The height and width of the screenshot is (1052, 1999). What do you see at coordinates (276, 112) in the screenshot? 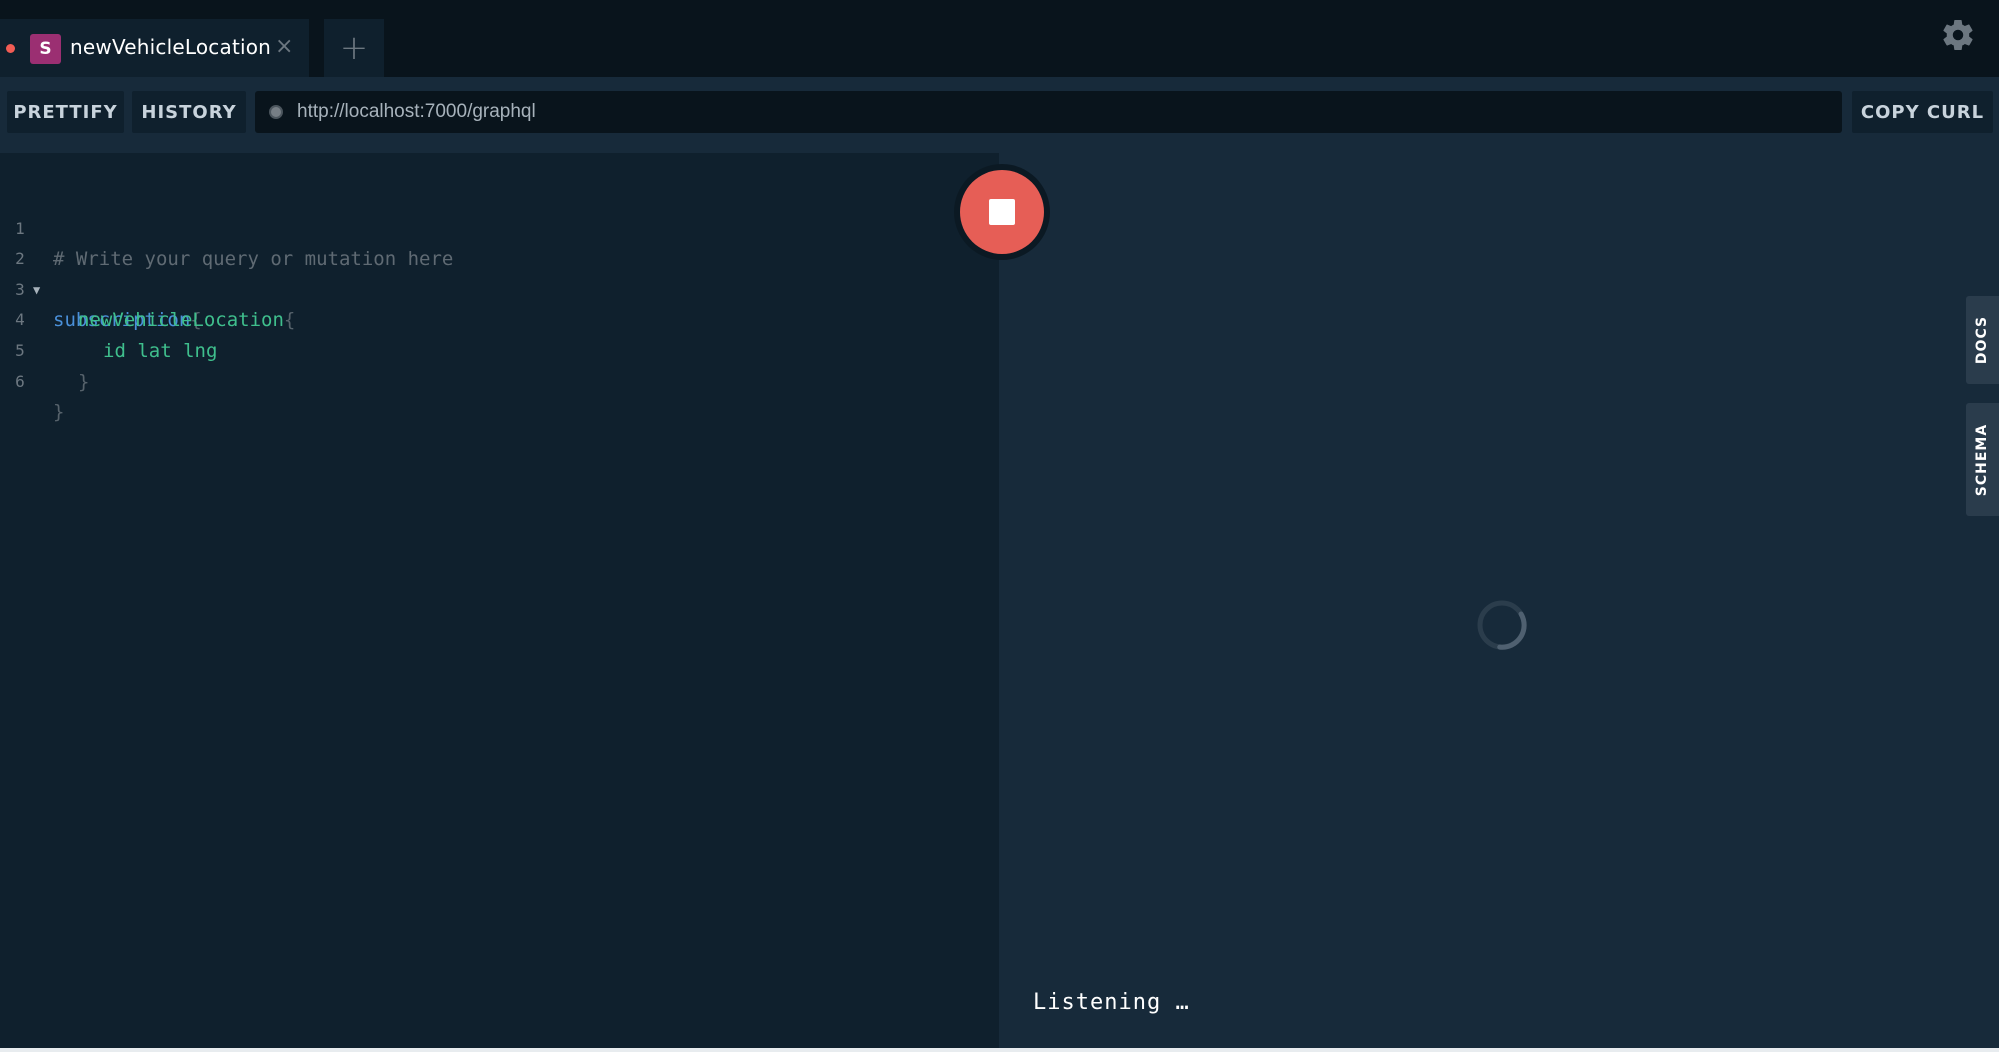
I see `connection-status-icon` at bounding box center [276, 112].